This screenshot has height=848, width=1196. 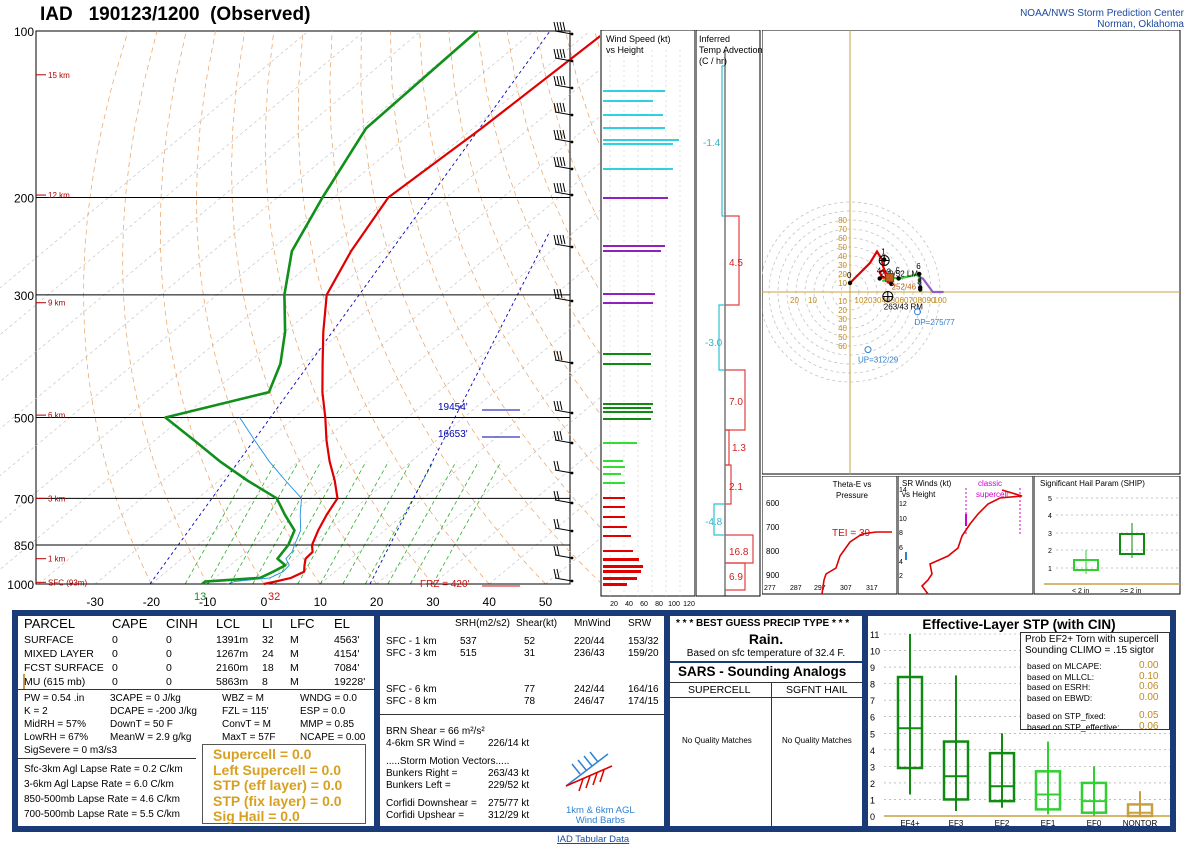 I want to click on hodograph-x-tick-neg: 10, so click(x=812, y=300).